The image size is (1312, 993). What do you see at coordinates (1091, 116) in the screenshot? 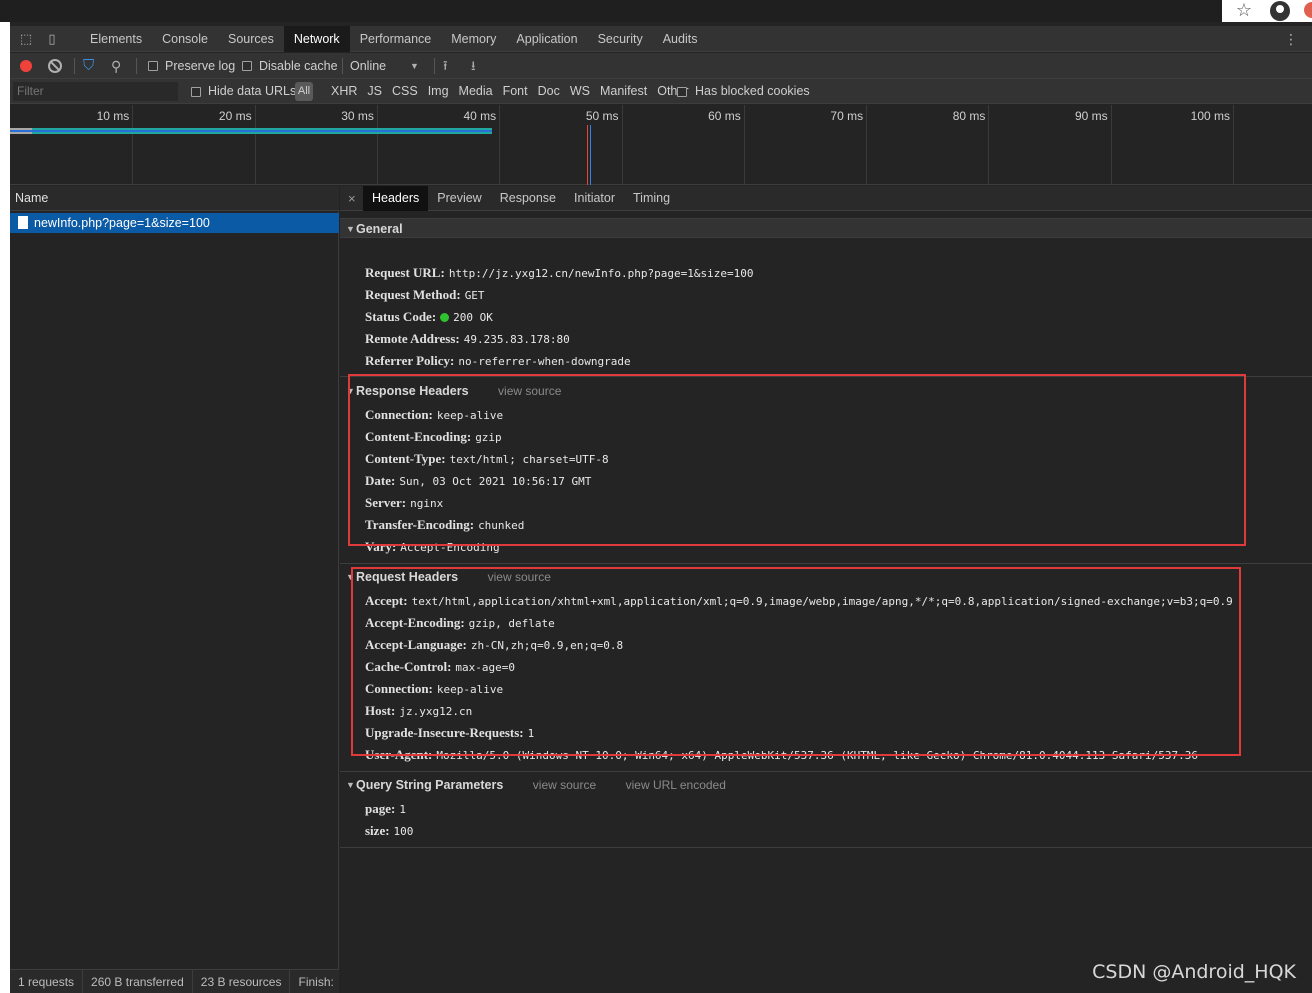
I see `timeline-tick-label: 90 ms` at bounding box center [1091, 116].